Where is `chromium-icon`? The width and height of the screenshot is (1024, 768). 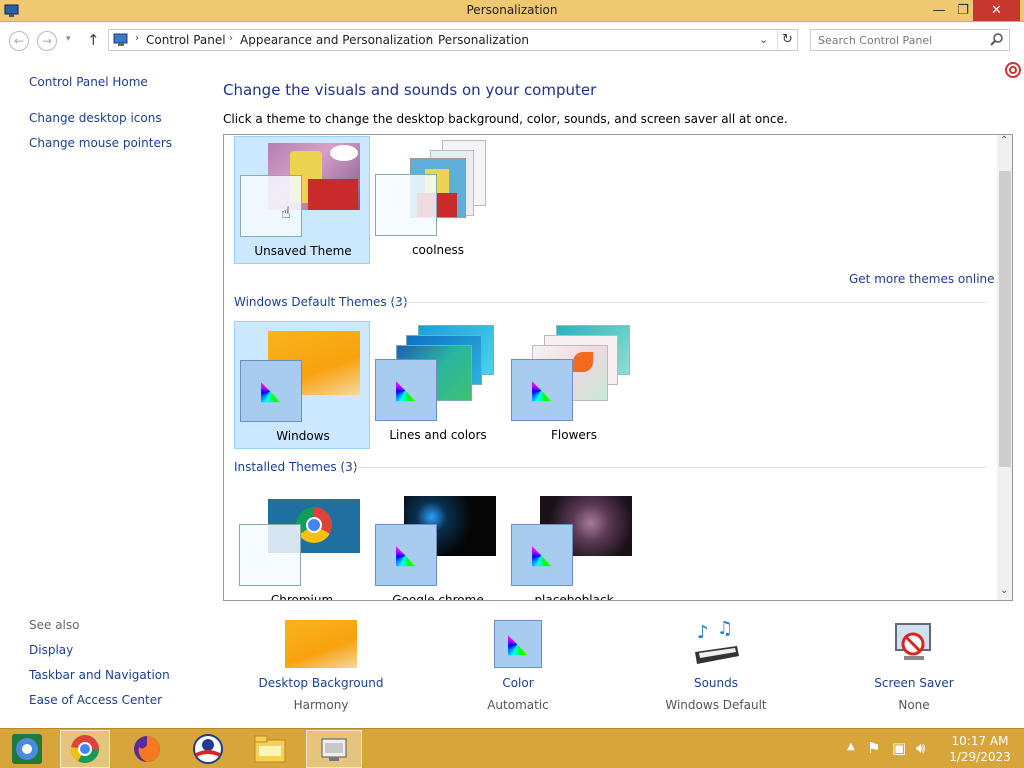 chromium-icon is located at coordinates (27, 749).